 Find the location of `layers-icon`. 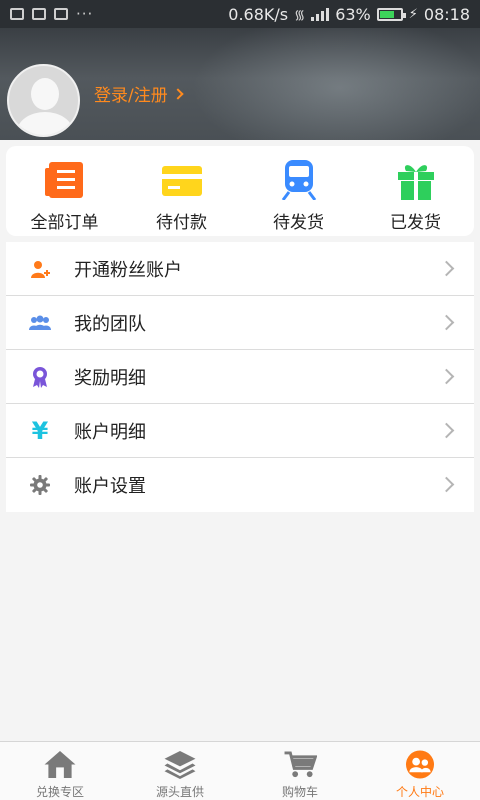

layers-icon is located at coordinates (180, 764).